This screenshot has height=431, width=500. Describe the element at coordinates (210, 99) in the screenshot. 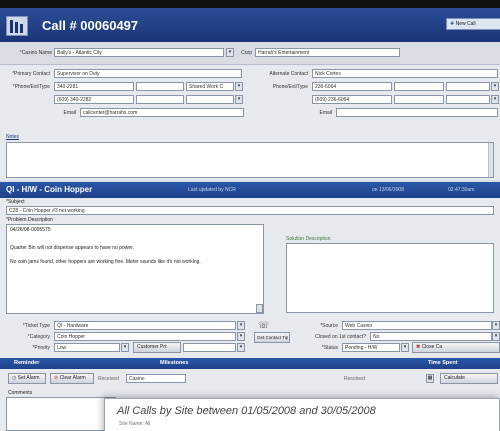

I see `phone2-type-field` at that location.